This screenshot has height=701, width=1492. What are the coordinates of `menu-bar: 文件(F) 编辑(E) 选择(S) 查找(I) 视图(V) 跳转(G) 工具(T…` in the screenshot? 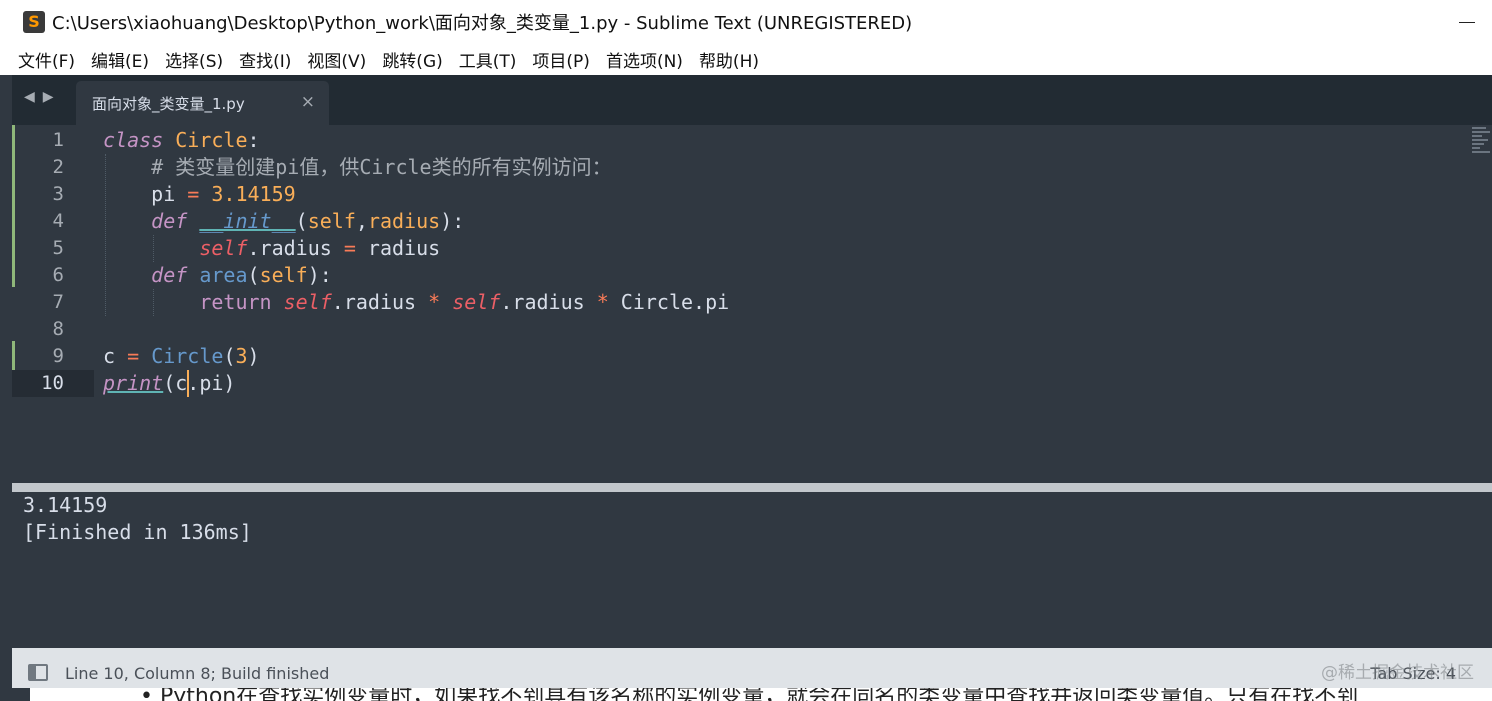 It's located at (746, 59).